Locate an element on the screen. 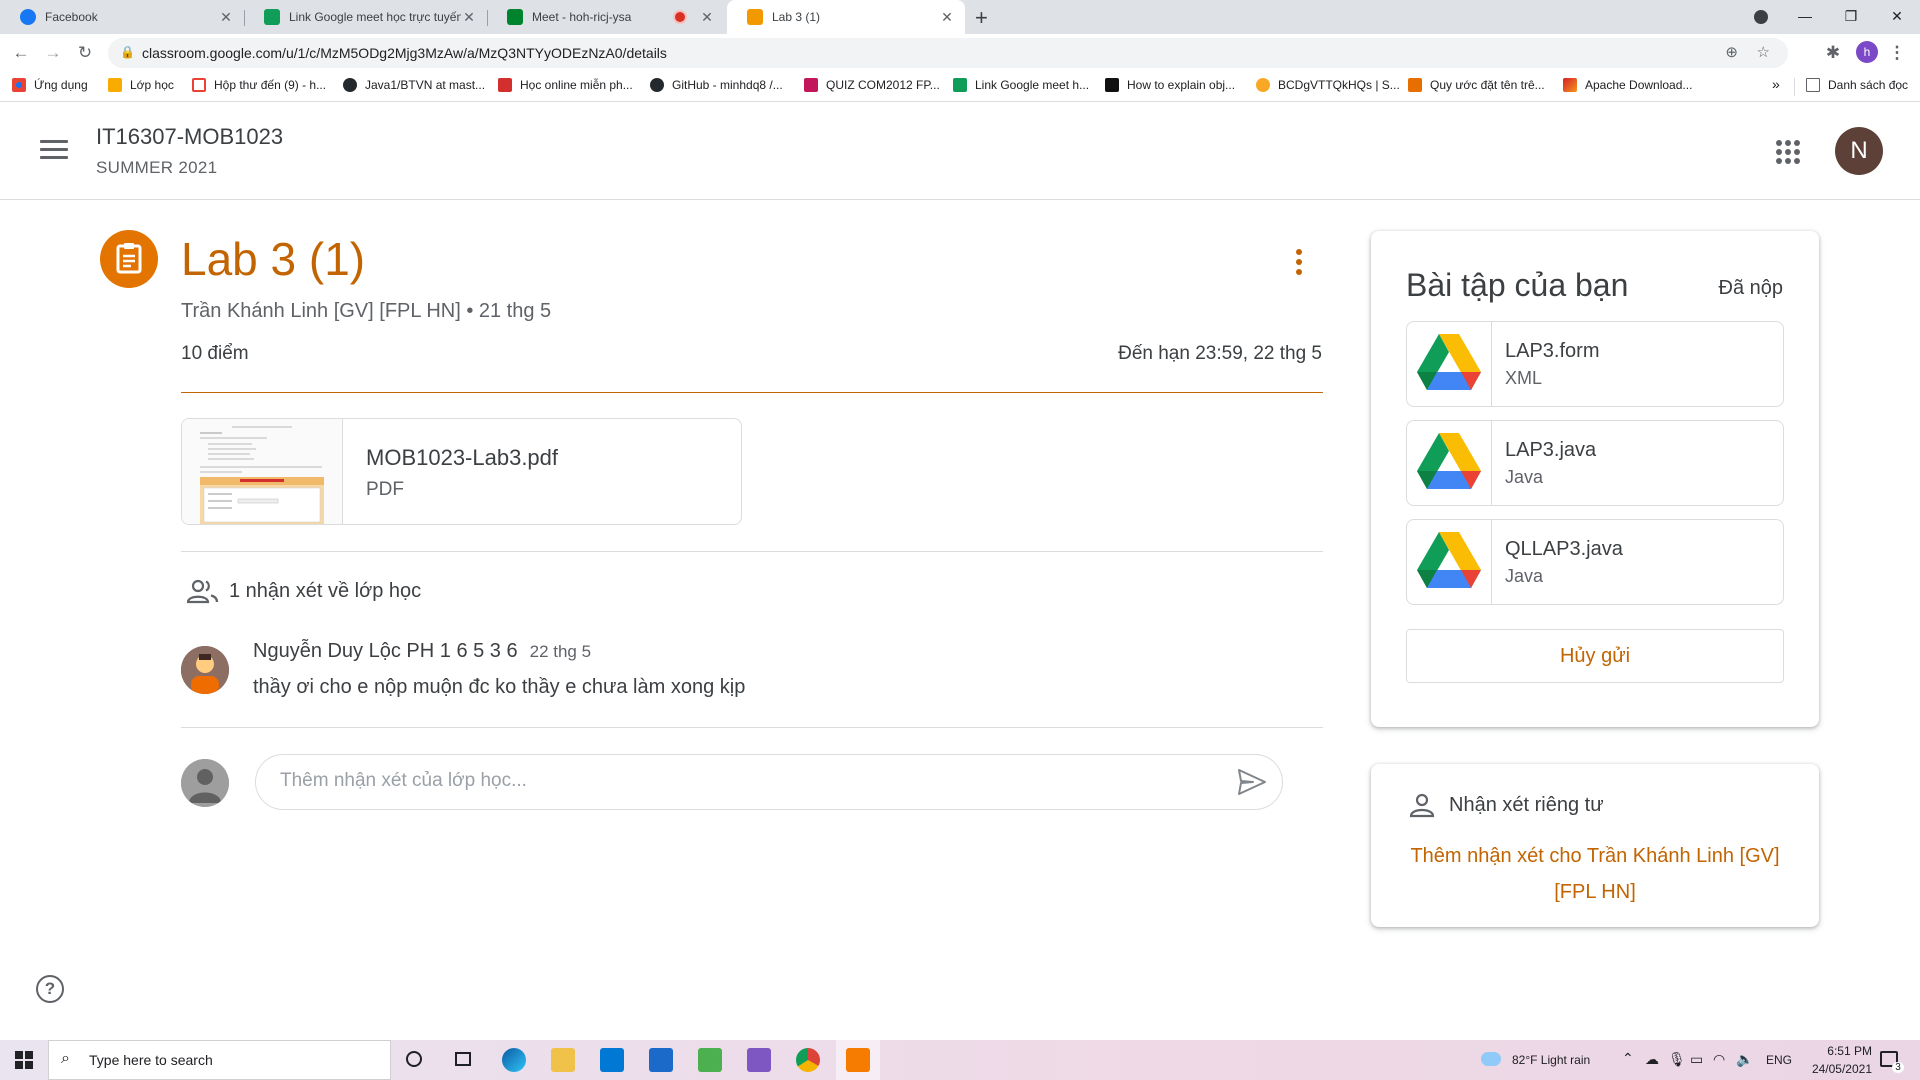  help-icon: ? is located at coordinates (50, 989).